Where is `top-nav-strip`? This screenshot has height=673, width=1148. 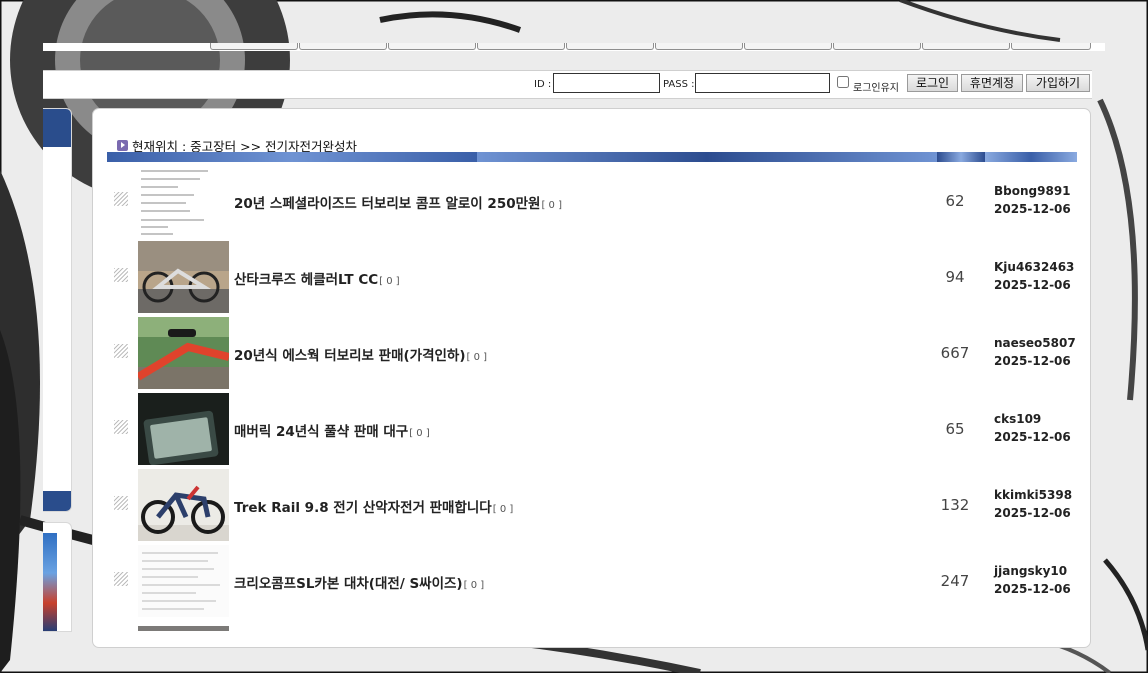 top-nav-strip is located at coordinates (574, 47).